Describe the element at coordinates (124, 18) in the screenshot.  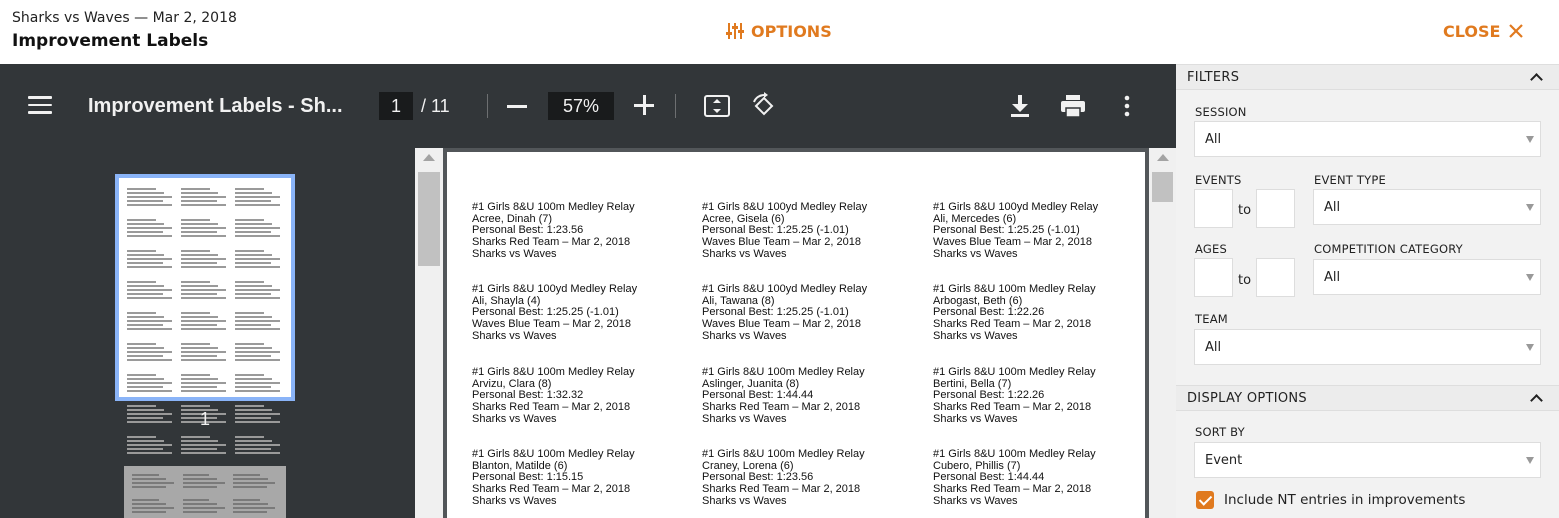
I see `meet-title: Sharks vs Waves — Mar 2, 2018` at that location.